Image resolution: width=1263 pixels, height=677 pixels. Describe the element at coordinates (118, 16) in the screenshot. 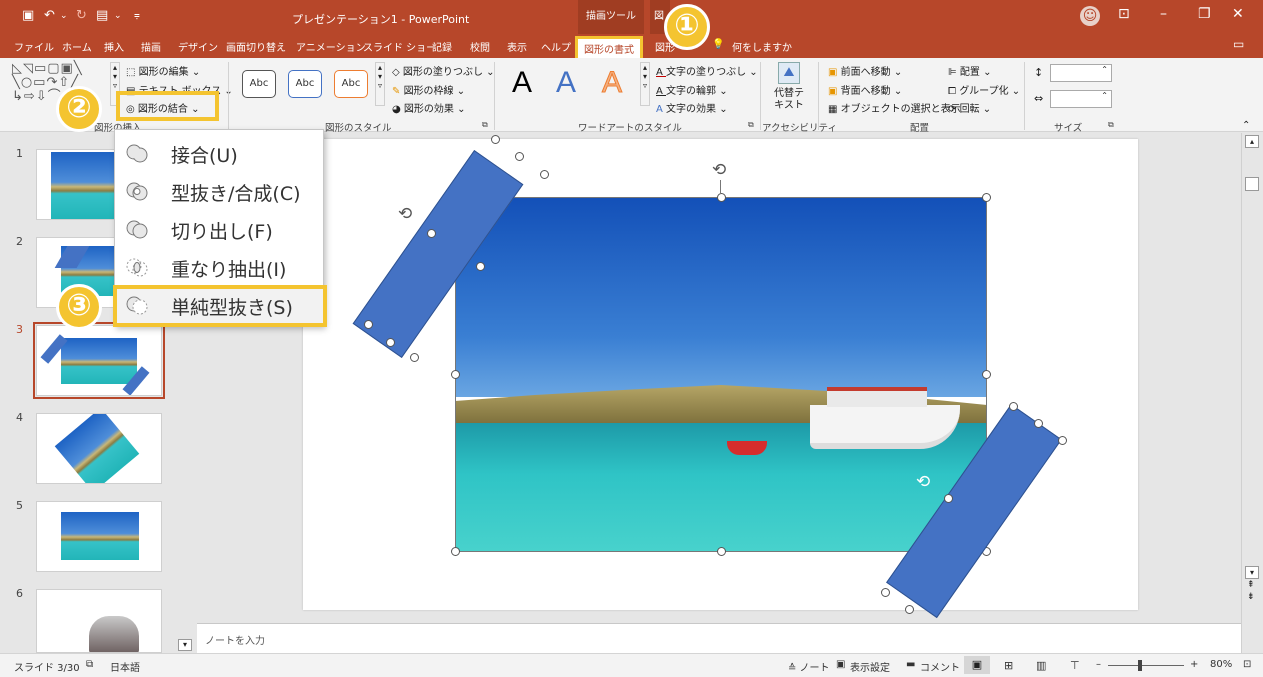

I see `qat-dropdown-icon: ⌄` at that location.